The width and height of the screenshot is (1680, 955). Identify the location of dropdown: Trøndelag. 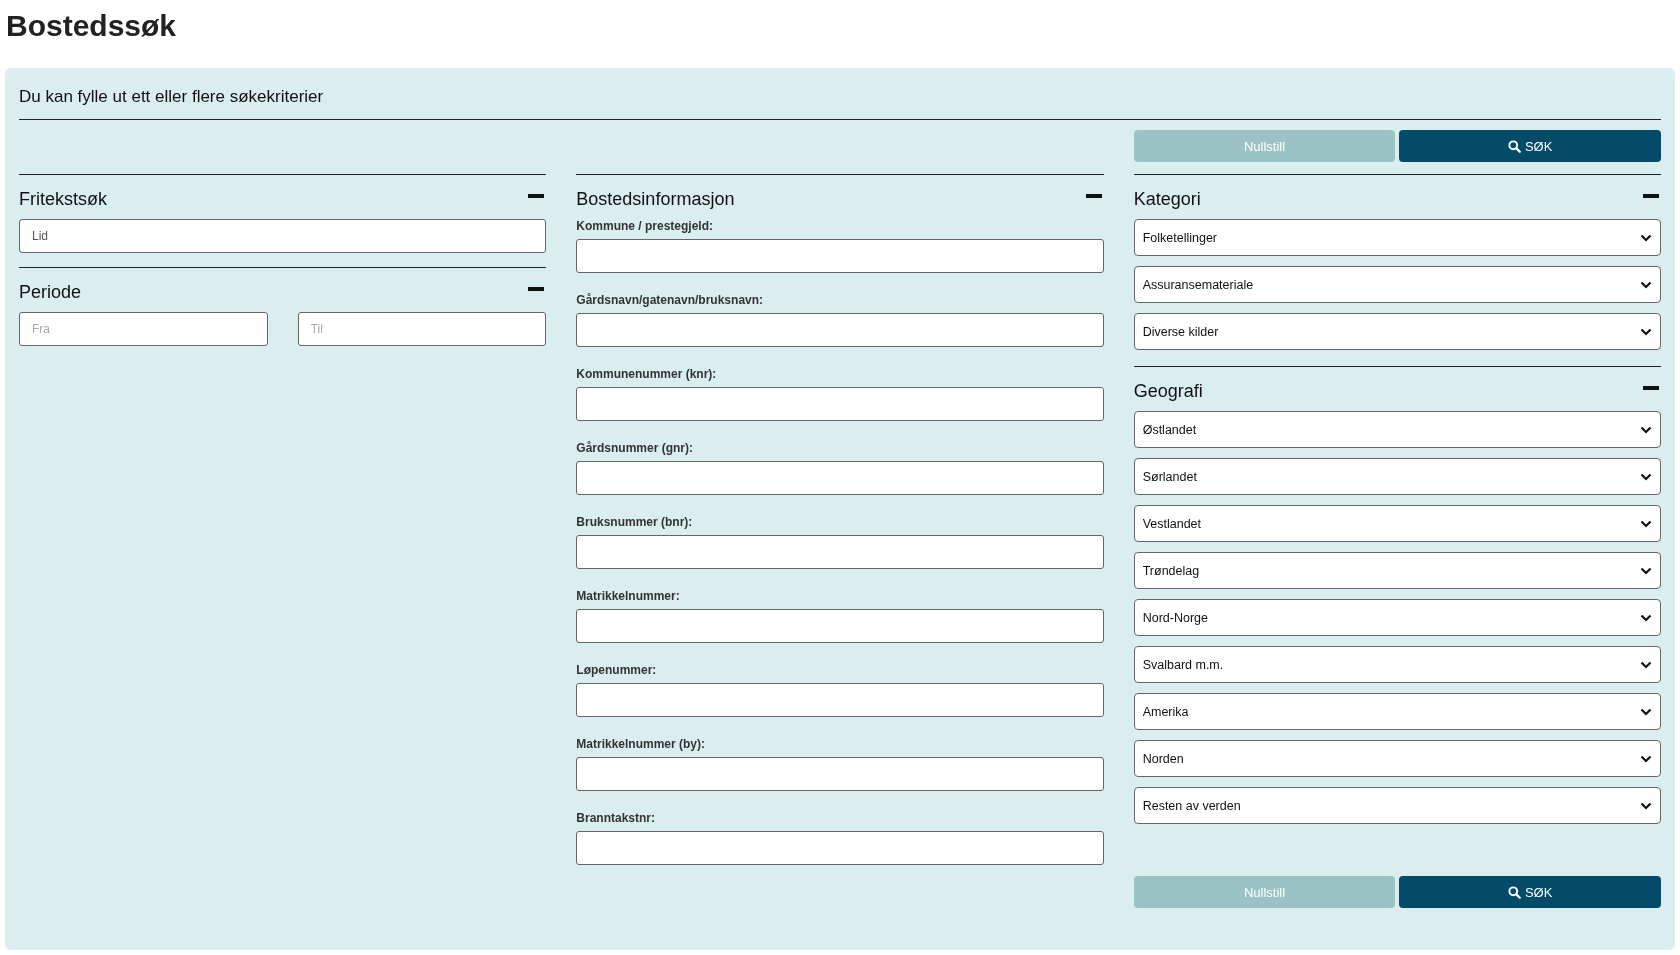
(1397, 570).